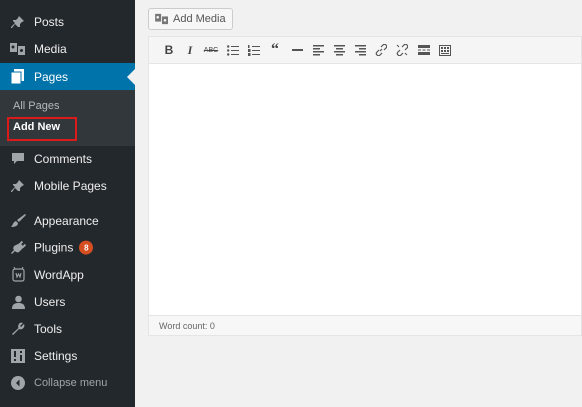 This screenshot has width=582, height=407. Describe the element at coordinates (18, 248) in the screenshot. I see `plug-icon` at that location.